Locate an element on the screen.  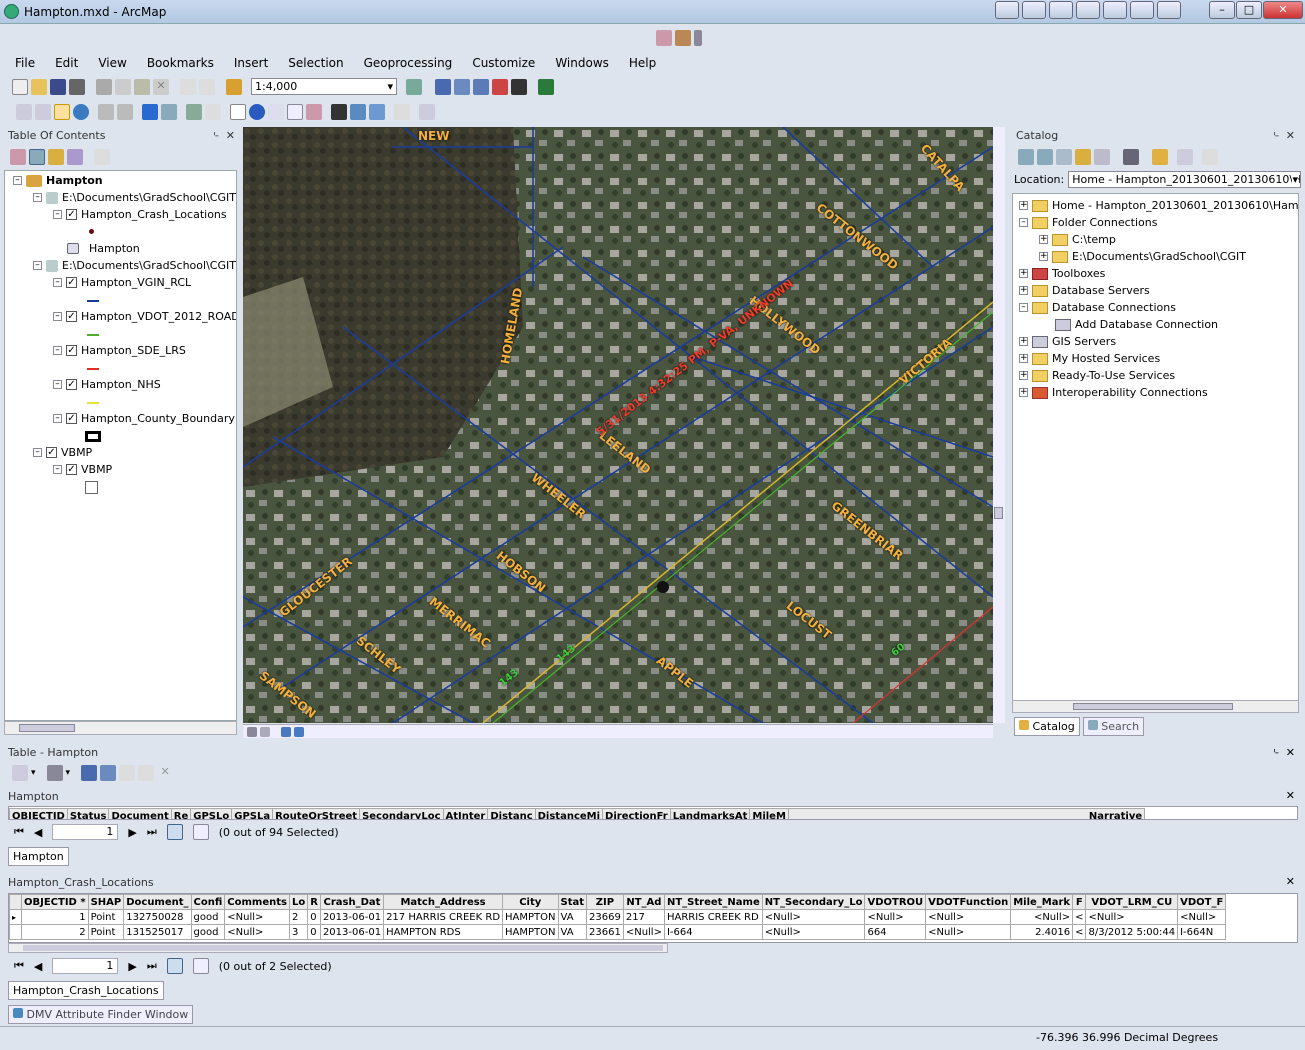
save-icon is located at coordinates (58, 86).